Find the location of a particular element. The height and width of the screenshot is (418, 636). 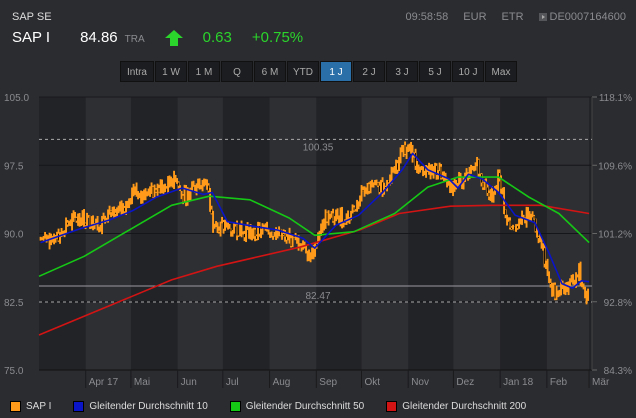

range-button-2j: 2 J is located at coordinates (369, 71).